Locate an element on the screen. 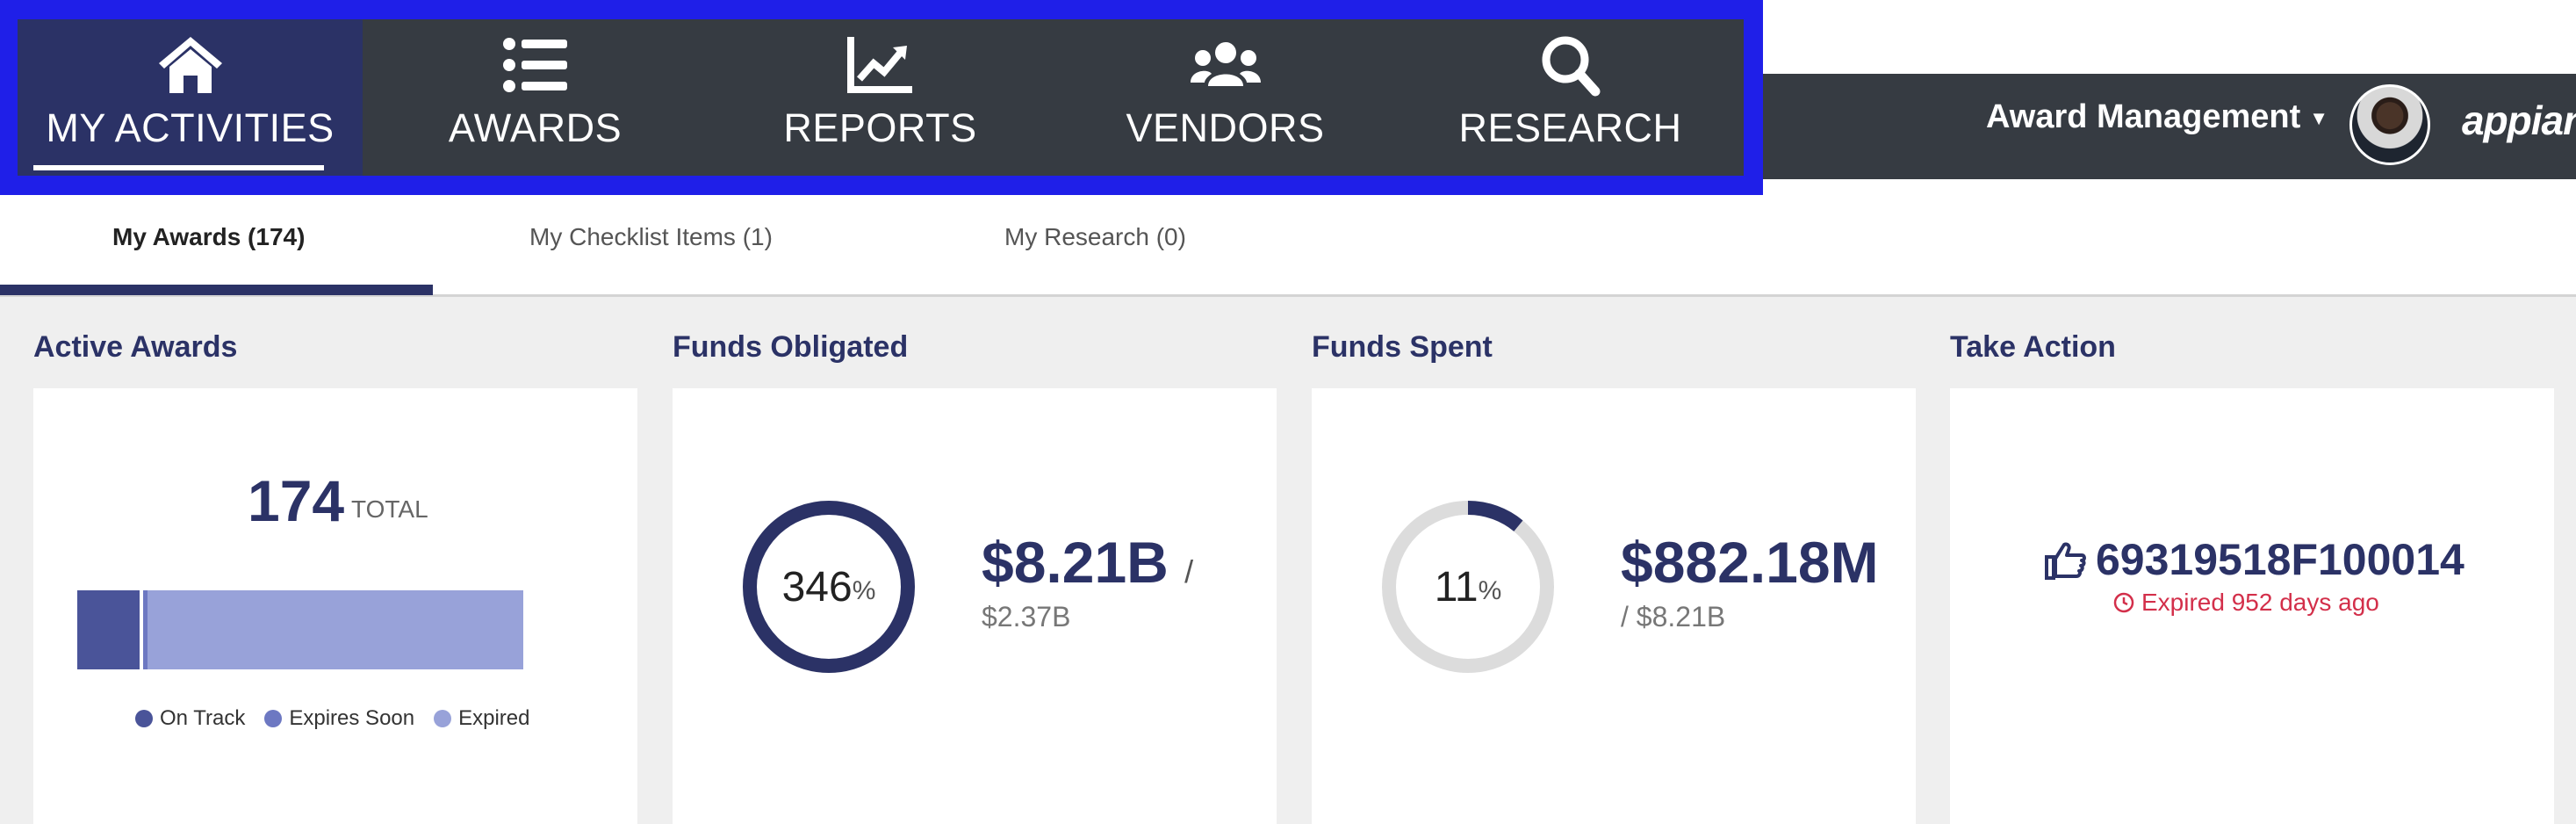 The height and width of the screenshot is (824, 2576). legend-item-expired: Expired is located at coordinates (481, 718).